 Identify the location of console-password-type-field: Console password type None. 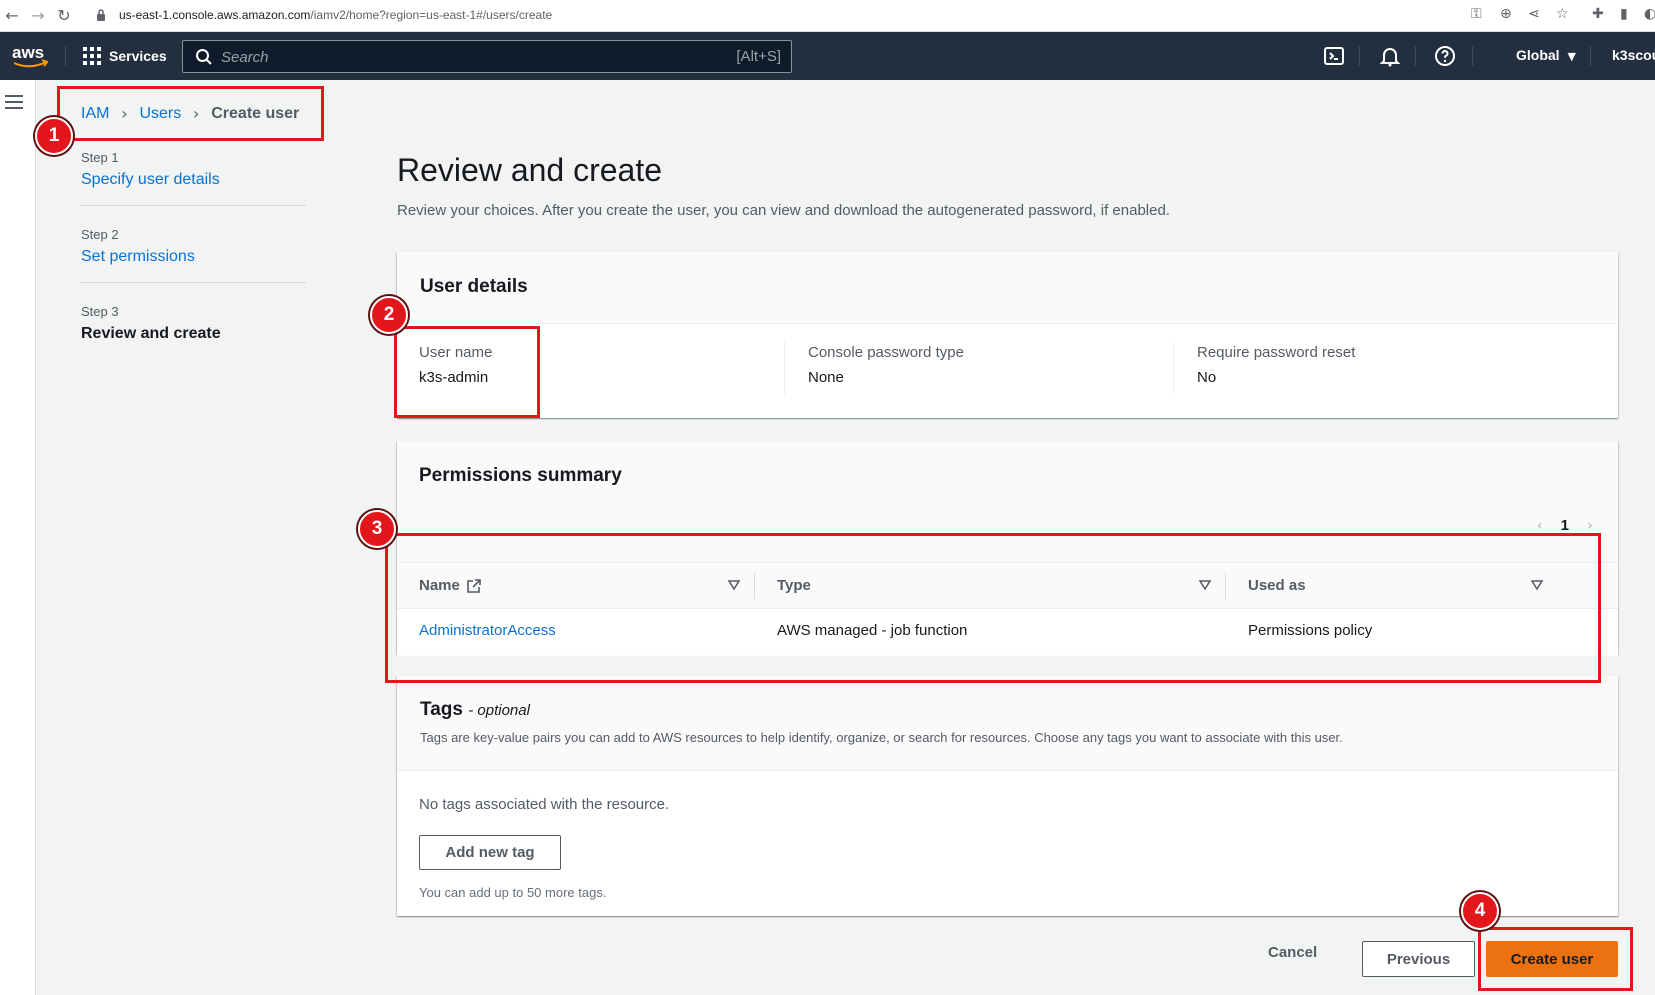
(886, 365).